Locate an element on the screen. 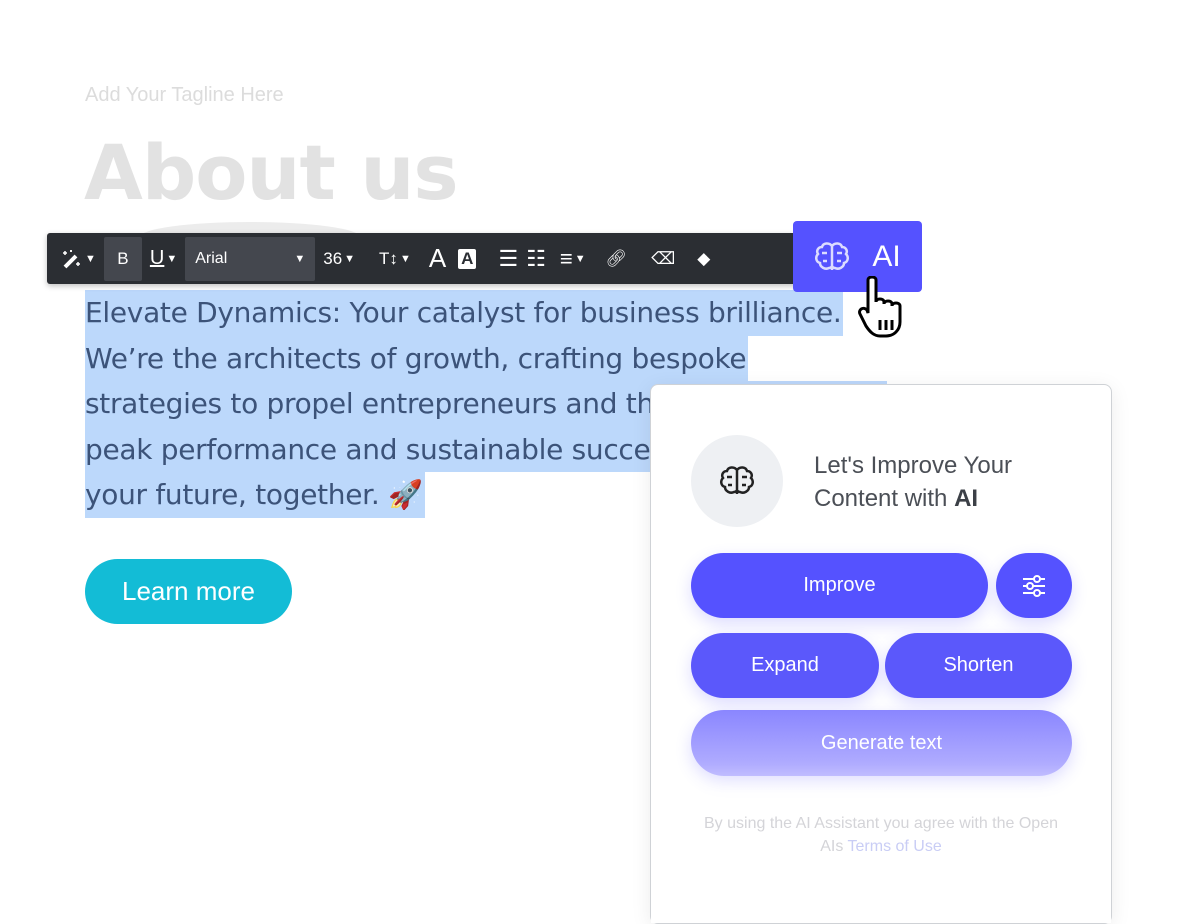  text-line: your future, together. 🚀 is located at coordinates (255, 495).